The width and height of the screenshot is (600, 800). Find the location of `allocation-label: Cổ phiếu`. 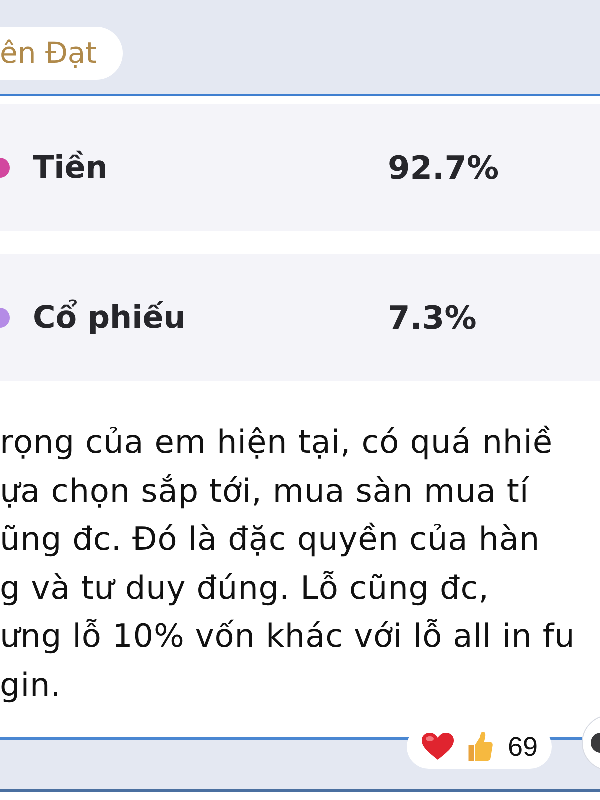

allocation-label: Cổ phiếu is located at coordinates (110, 318).